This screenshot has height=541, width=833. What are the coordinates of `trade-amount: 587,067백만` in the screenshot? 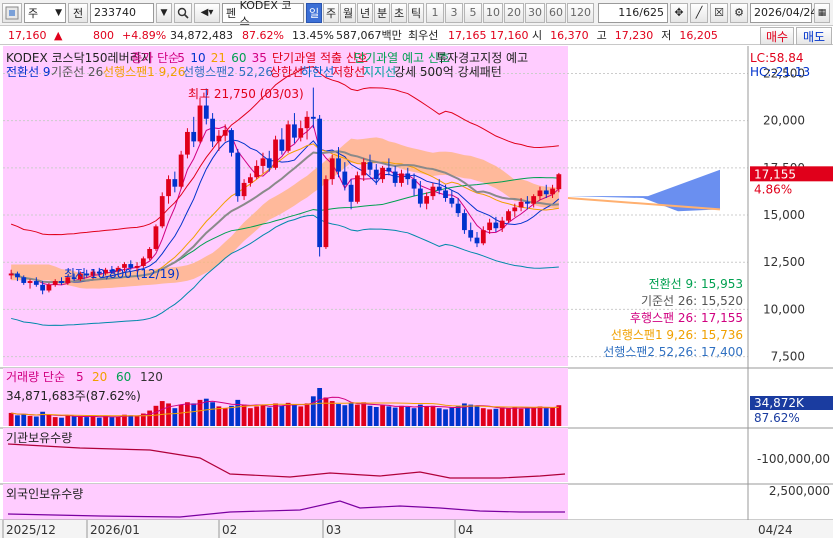 It's located at (369, 35).